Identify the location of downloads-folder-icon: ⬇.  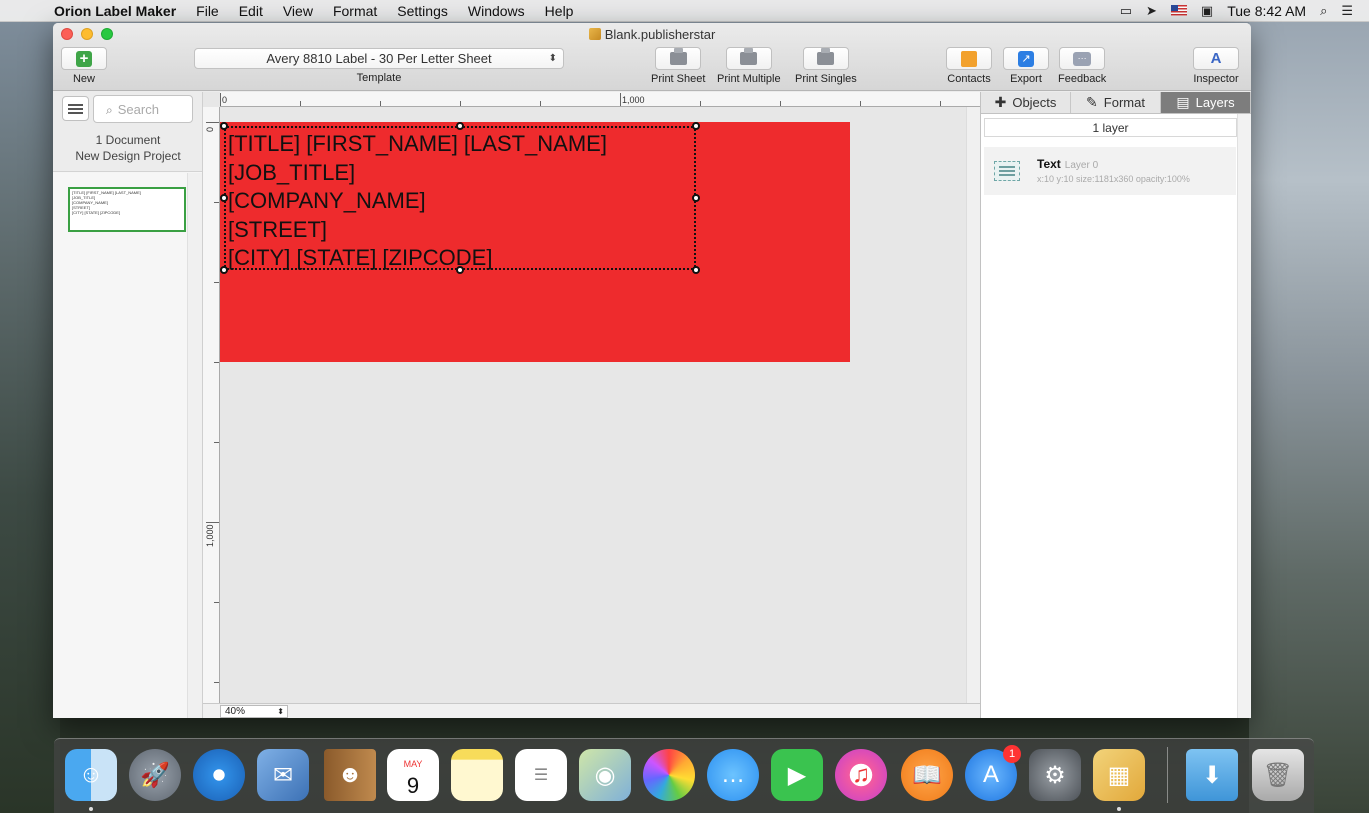
(1212, 775).